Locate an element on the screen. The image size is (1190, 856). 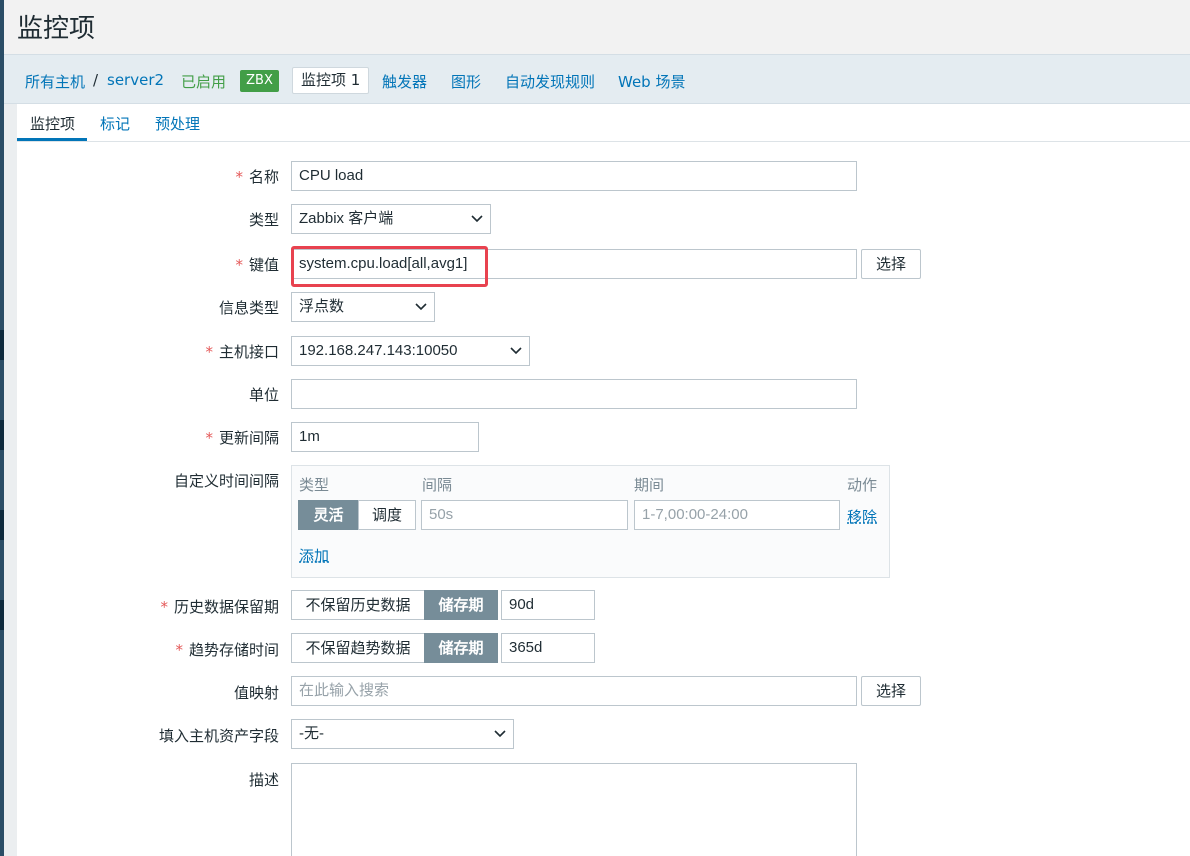
interval-type-scheduling: 调度 is located at coordinates (387, 515).